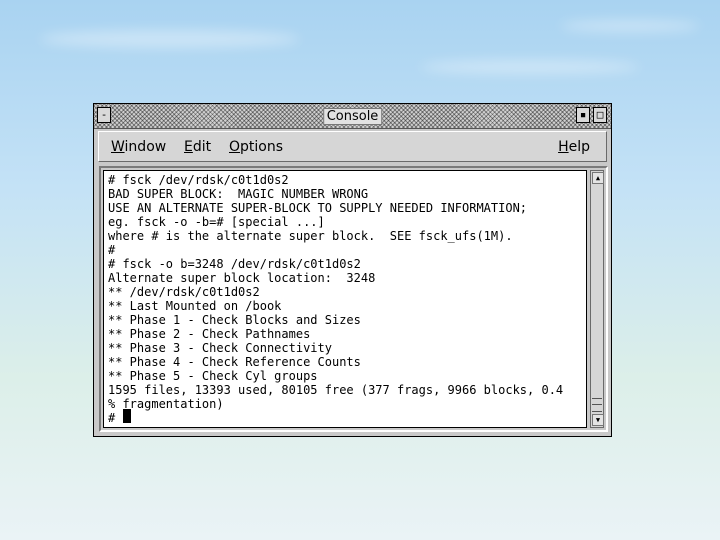 This screenshot has height=540, width=720. What do you see at coordinates (598, 178) in the screenshot?
I see `scroll-up-arrow-icon: ▲` at bounding box center [598, 178].